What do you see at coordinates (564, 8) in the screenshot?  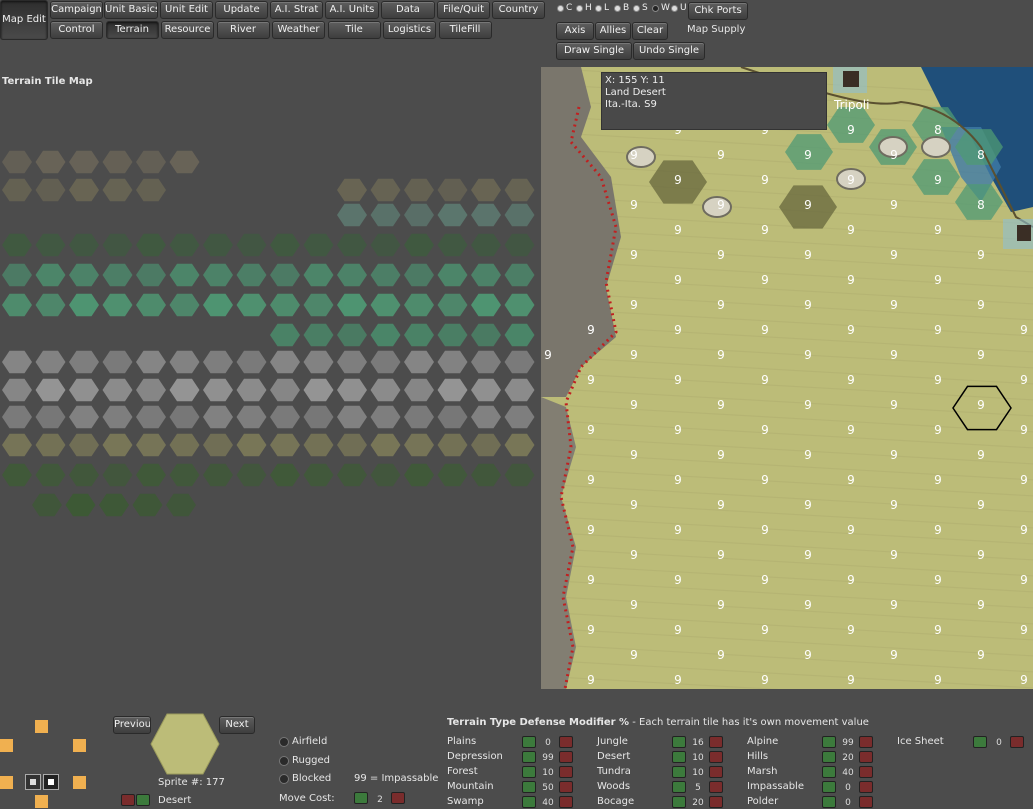 I see `layer-toggle-0: C` at bounding box center [564, 8].